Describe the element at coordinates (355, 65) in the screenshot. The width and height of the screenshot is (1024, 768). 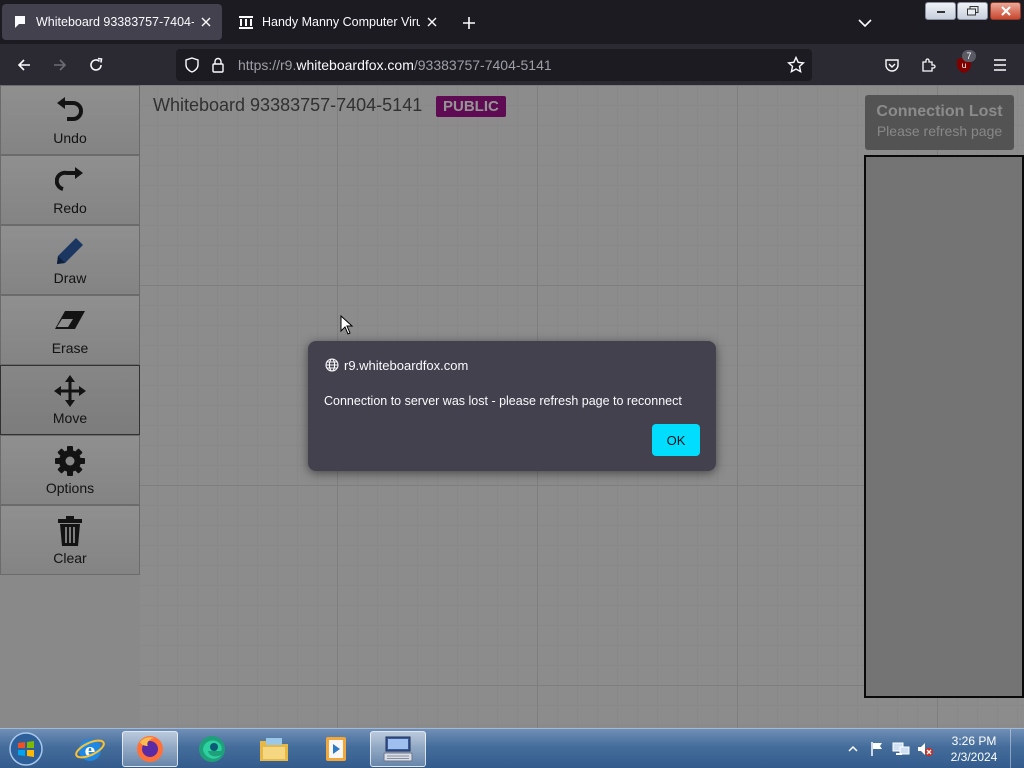
I see `url-host: whiteboardfox.com` at that location.